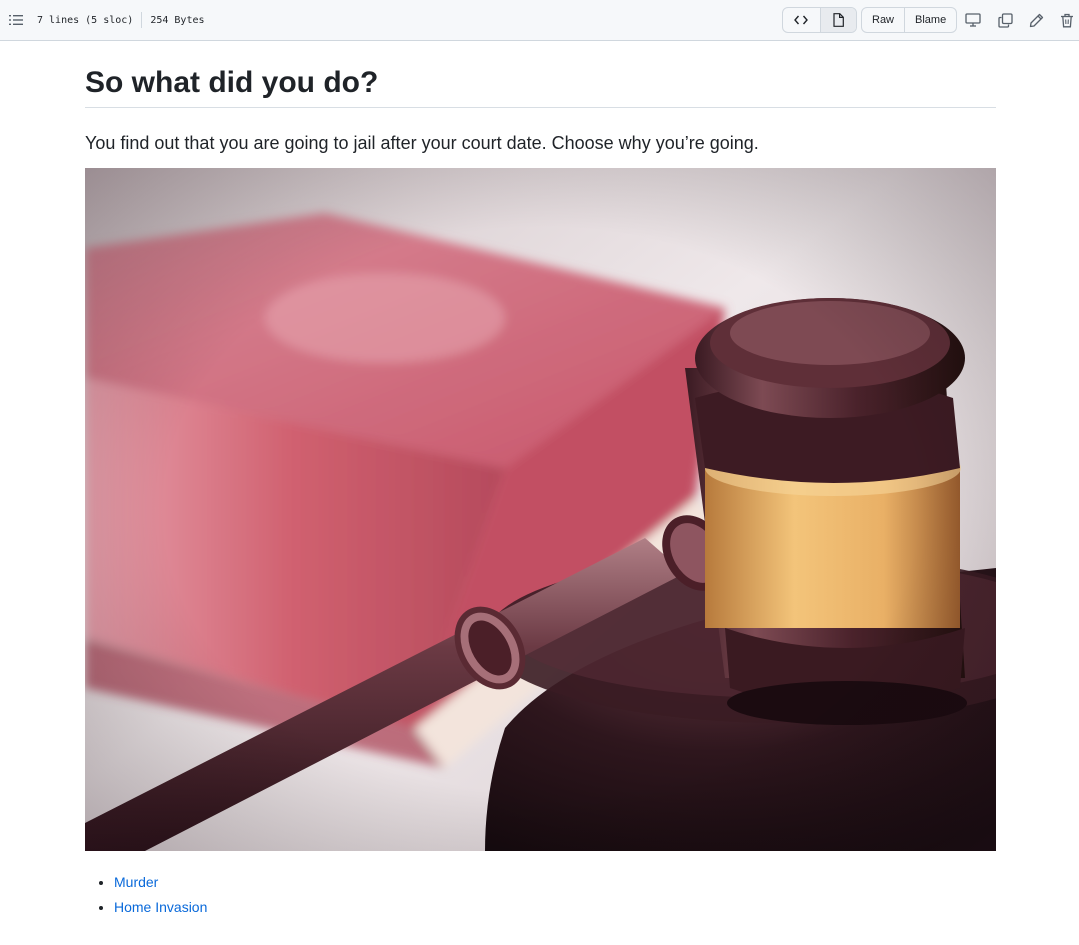 The width and height of the screenshot is (1079, 945). Describe the element at coordinates (142, 20) in the screenshot. I see `meta-divider` at that location.